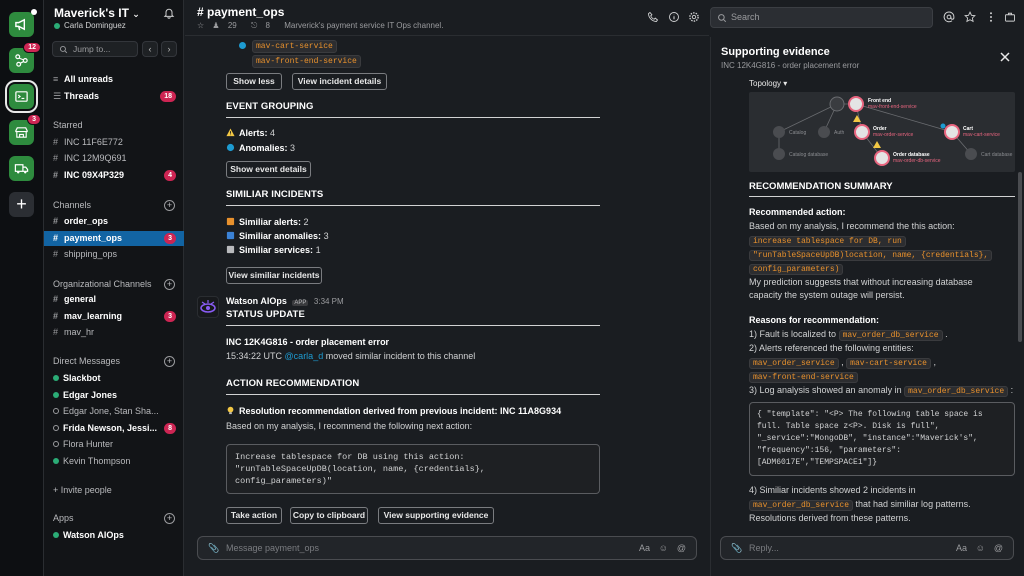 The width and height of the screenshot is (1024, 576). Describe the element at coordinates (447, 548) in the screenshot. I see `message-composer: 📎 Message payment_ops Aa ☺ @` at that location.